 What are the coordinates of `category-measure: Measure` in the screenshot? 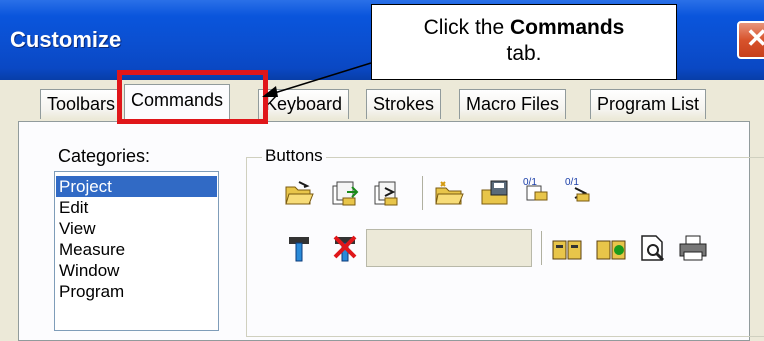 It's located at (92, 249).